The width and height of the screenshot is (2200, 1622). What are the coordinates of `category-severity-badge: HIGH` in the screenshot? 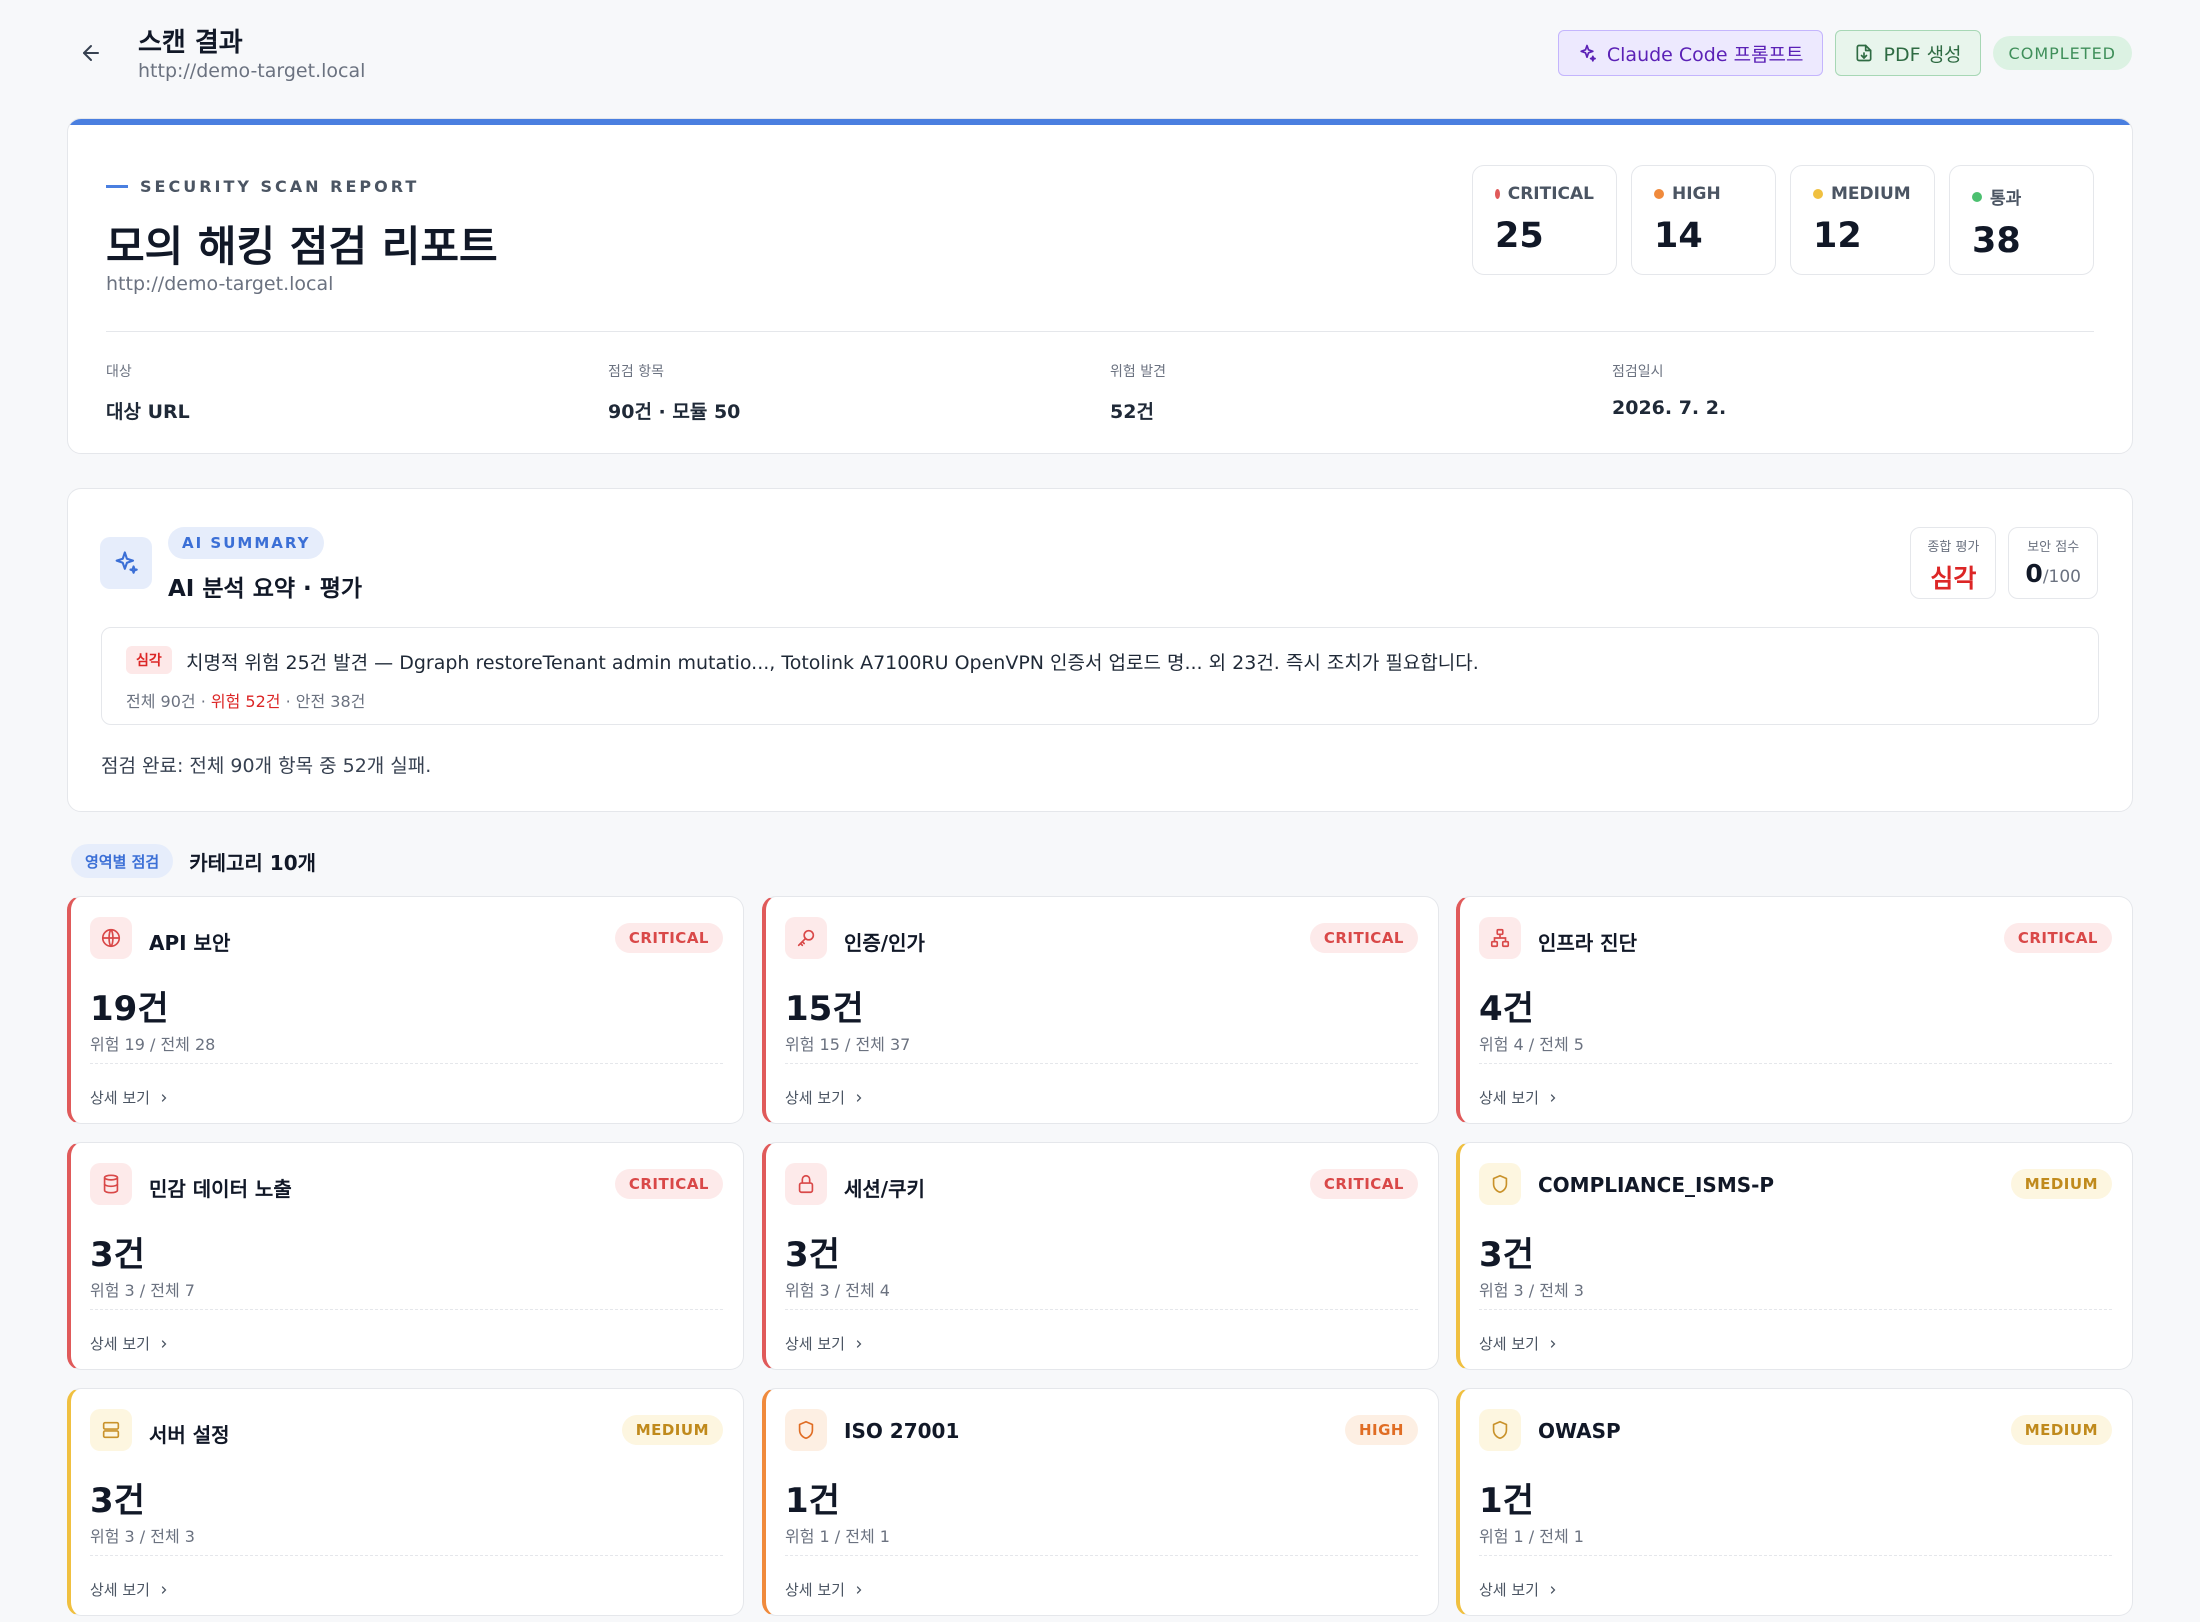 It's located at (1381, 1430).